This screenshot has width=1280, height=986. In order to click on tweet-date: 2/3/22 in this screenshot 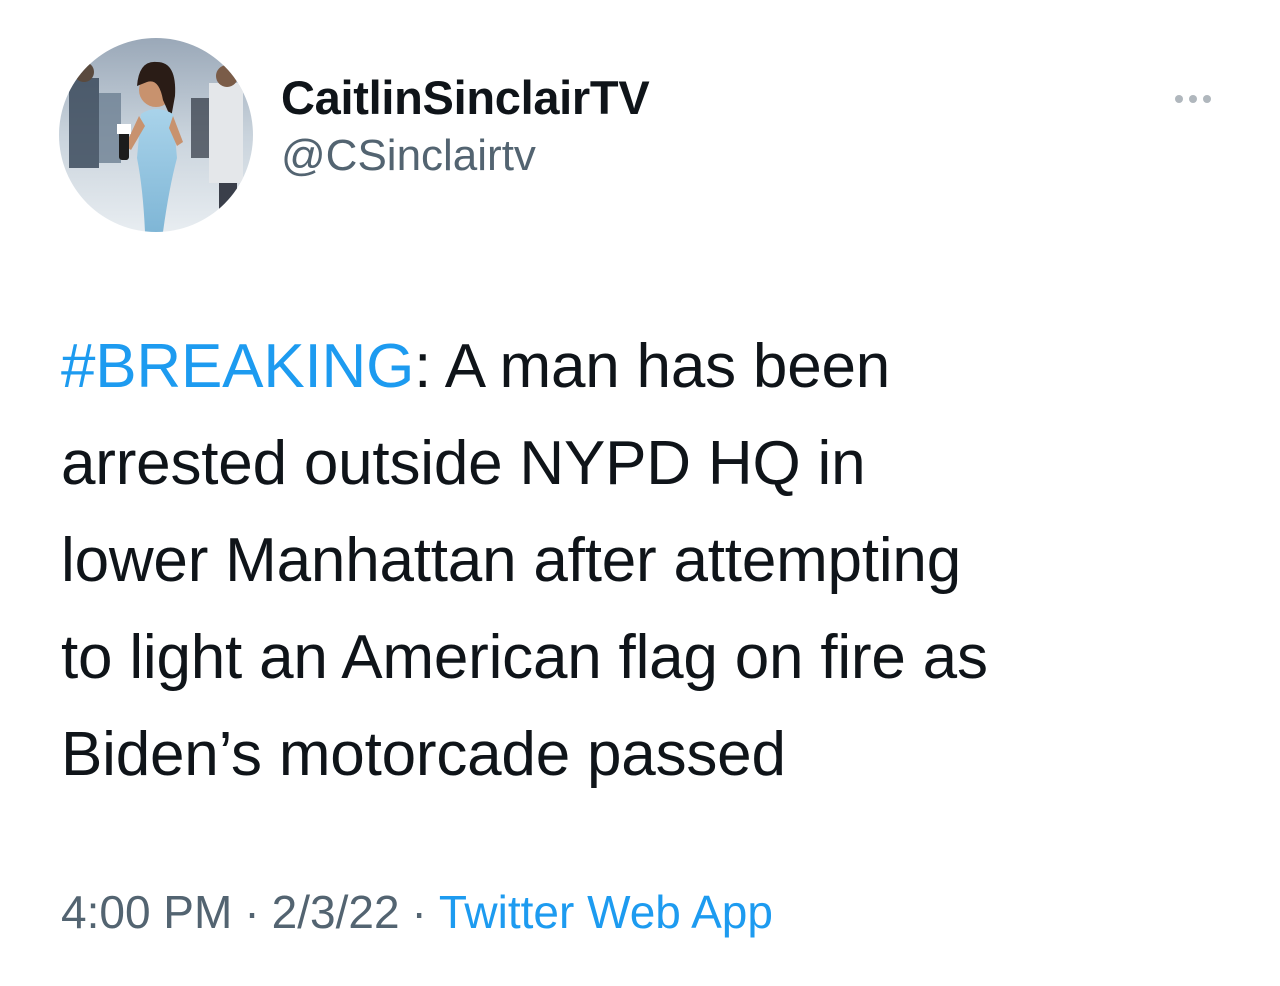, I will do `click(336, 912)`.